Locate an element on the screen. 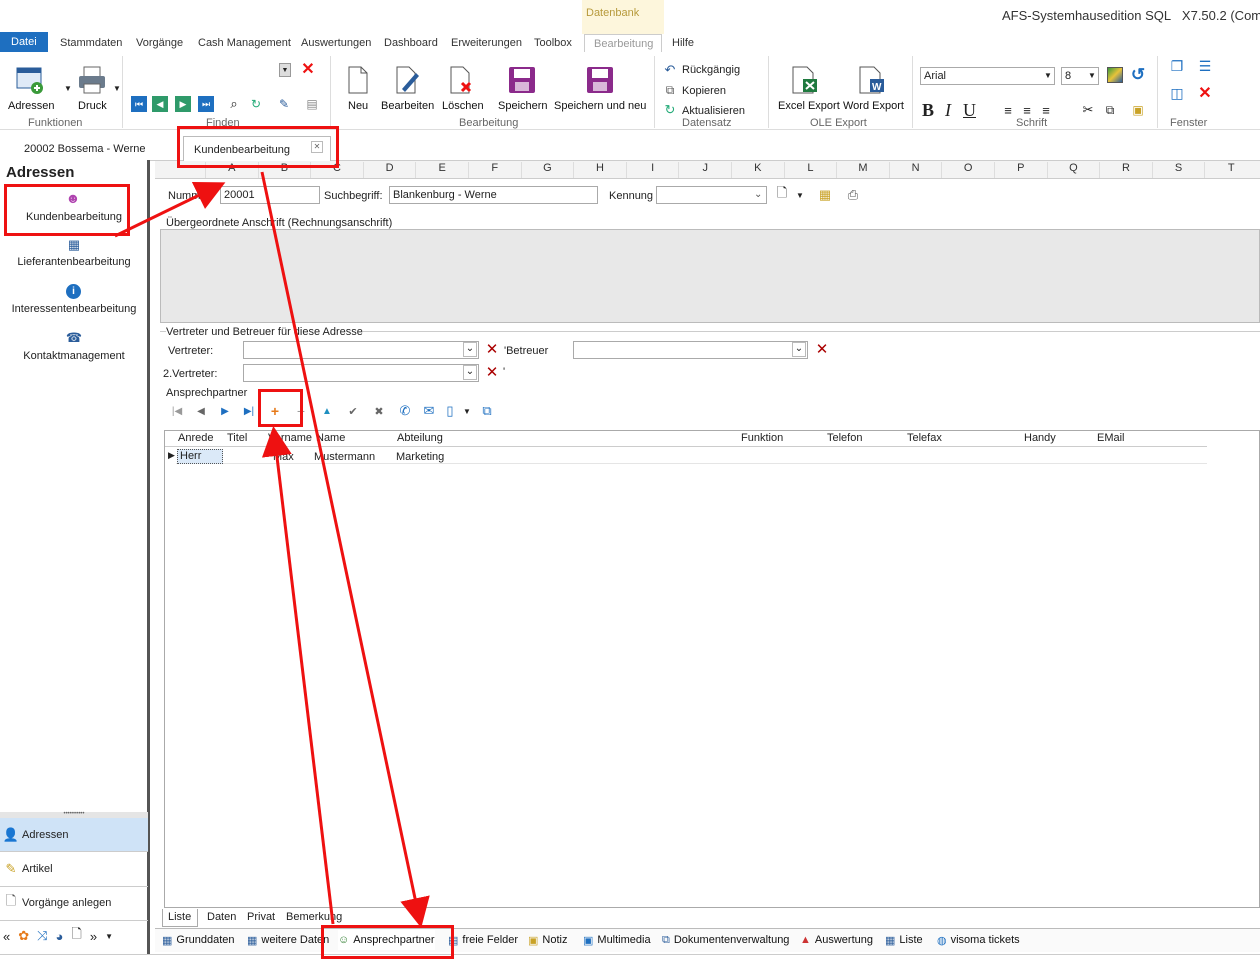 The width and height of the screenshot is (1260, 978). arrow-bottom-to-add is located at coordinates (298, 675).